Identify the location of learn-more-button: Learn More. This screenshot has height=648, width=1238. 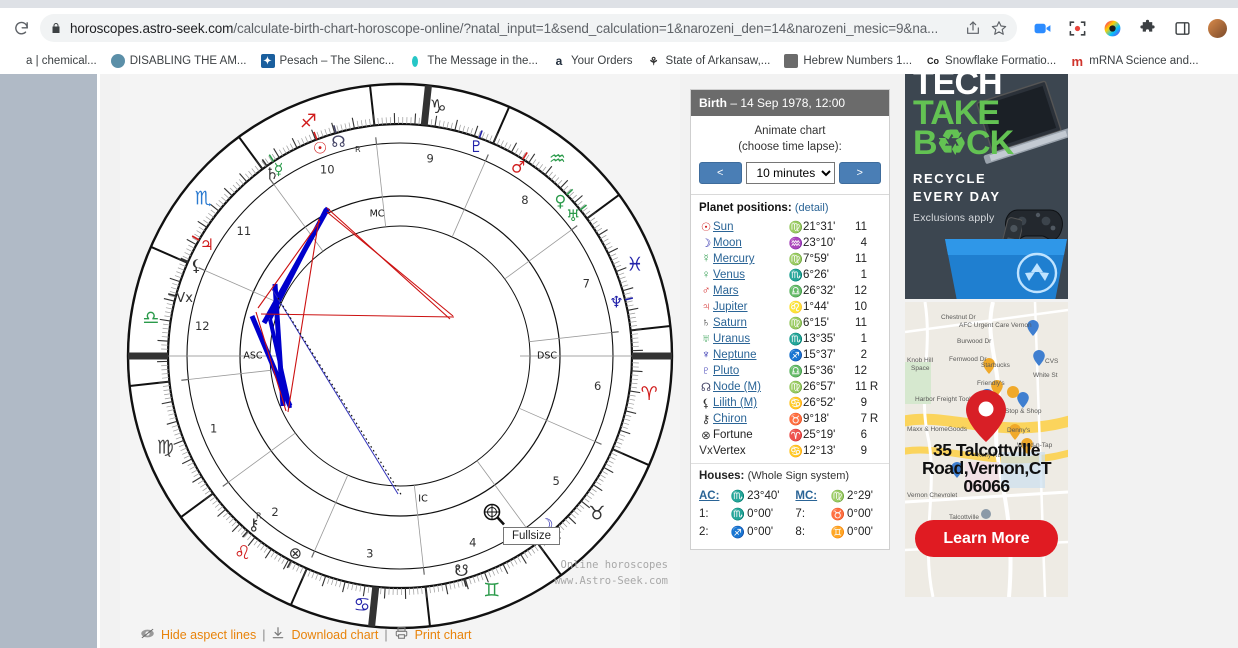
(986, 538).